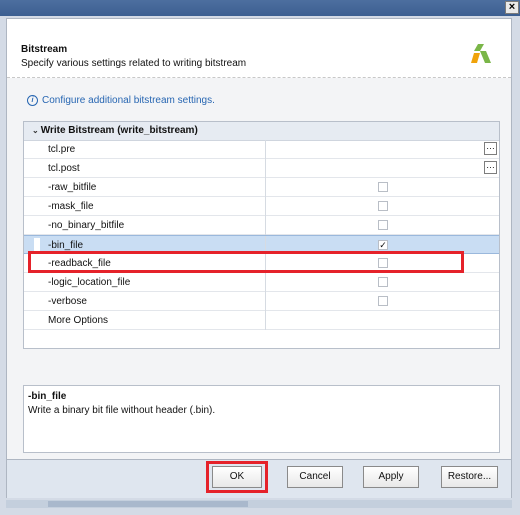 Image resolution: width=520 pixels, height=515 pixels. I want to click on option-name: -no_binary_bitfile, so click(86, 225).